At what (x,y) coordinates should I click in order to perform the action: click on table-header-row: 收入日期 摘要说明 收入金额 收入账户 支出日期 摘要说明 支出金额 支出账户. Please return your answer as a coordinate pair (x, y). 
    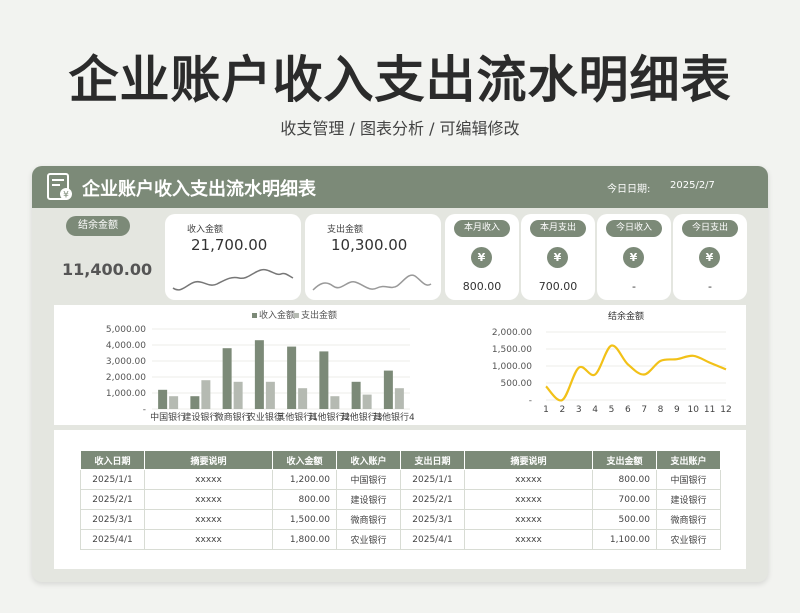
    Looking at the image, I should click on (400, 460).